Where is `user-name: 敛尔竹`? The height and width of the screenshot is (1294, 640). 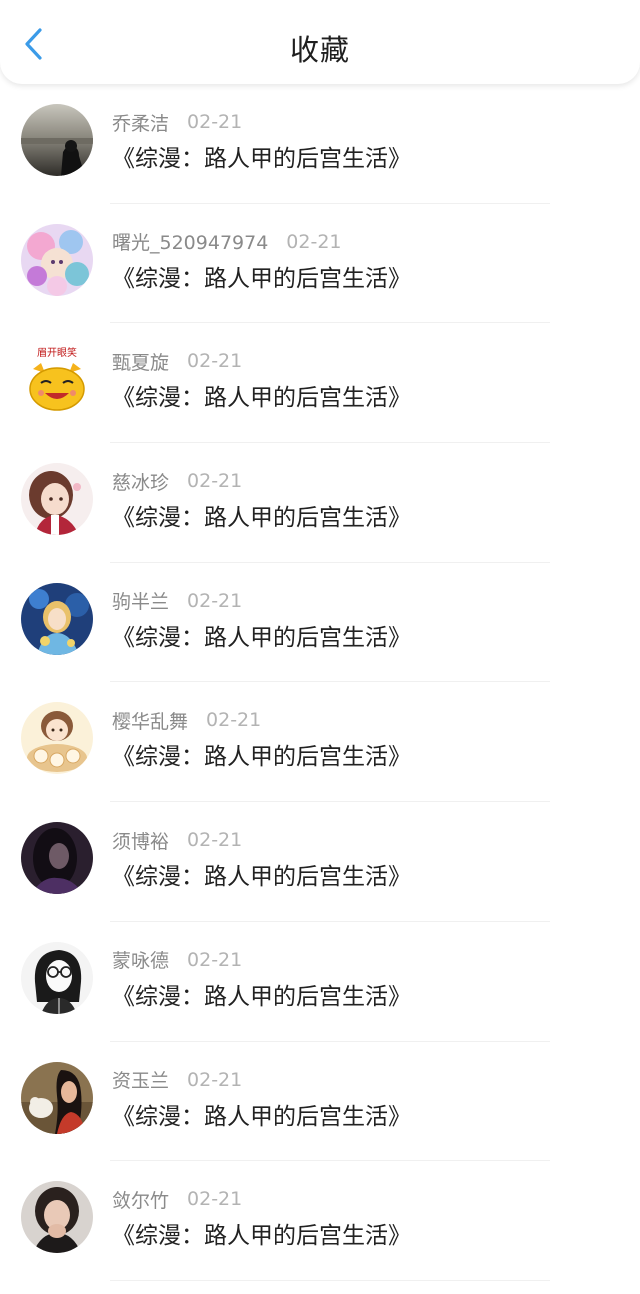
user-name: 敛尔竹 is located at coordinates (140, 1199).